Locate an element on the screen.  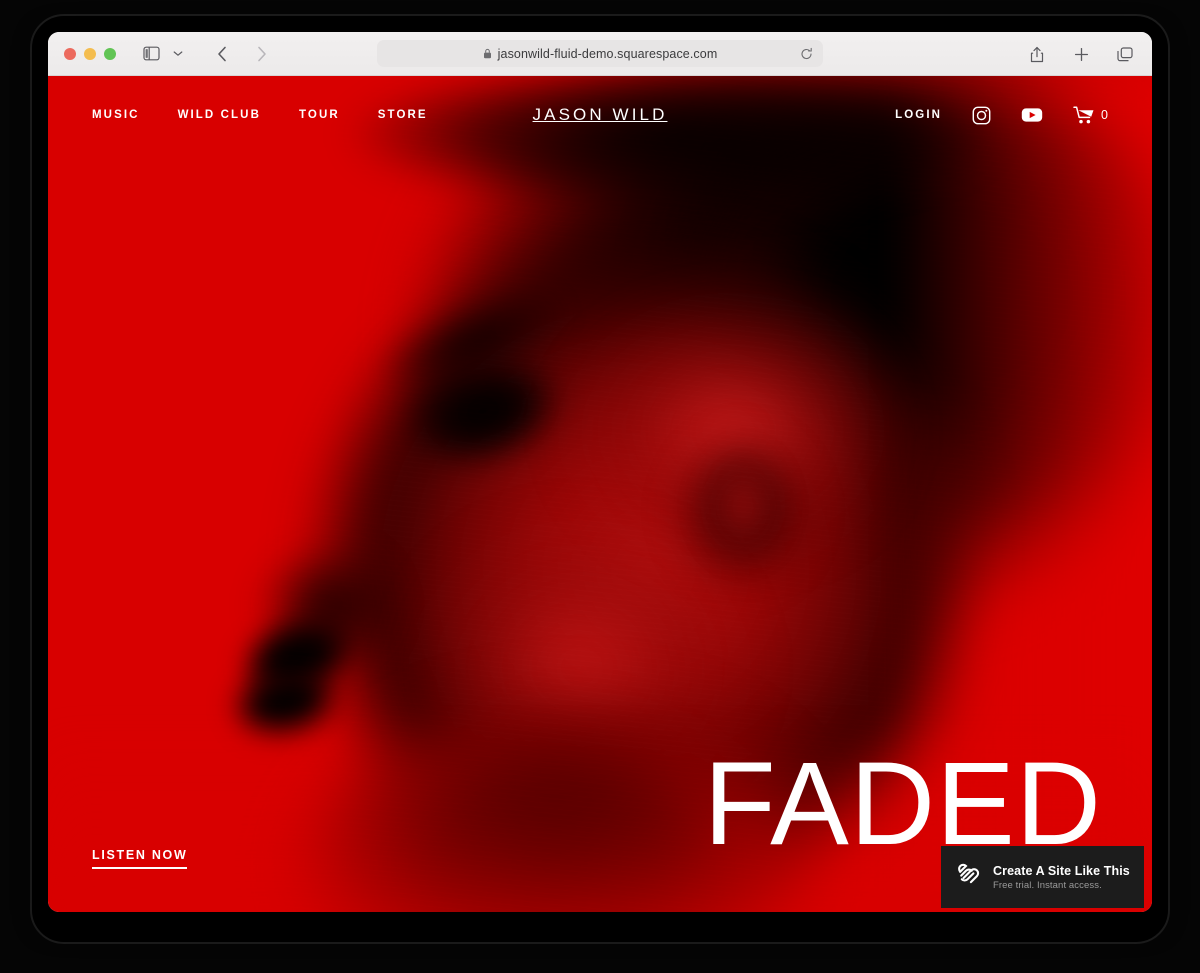
nav-link-music: MUSIC is located at coordinates (116, 115).